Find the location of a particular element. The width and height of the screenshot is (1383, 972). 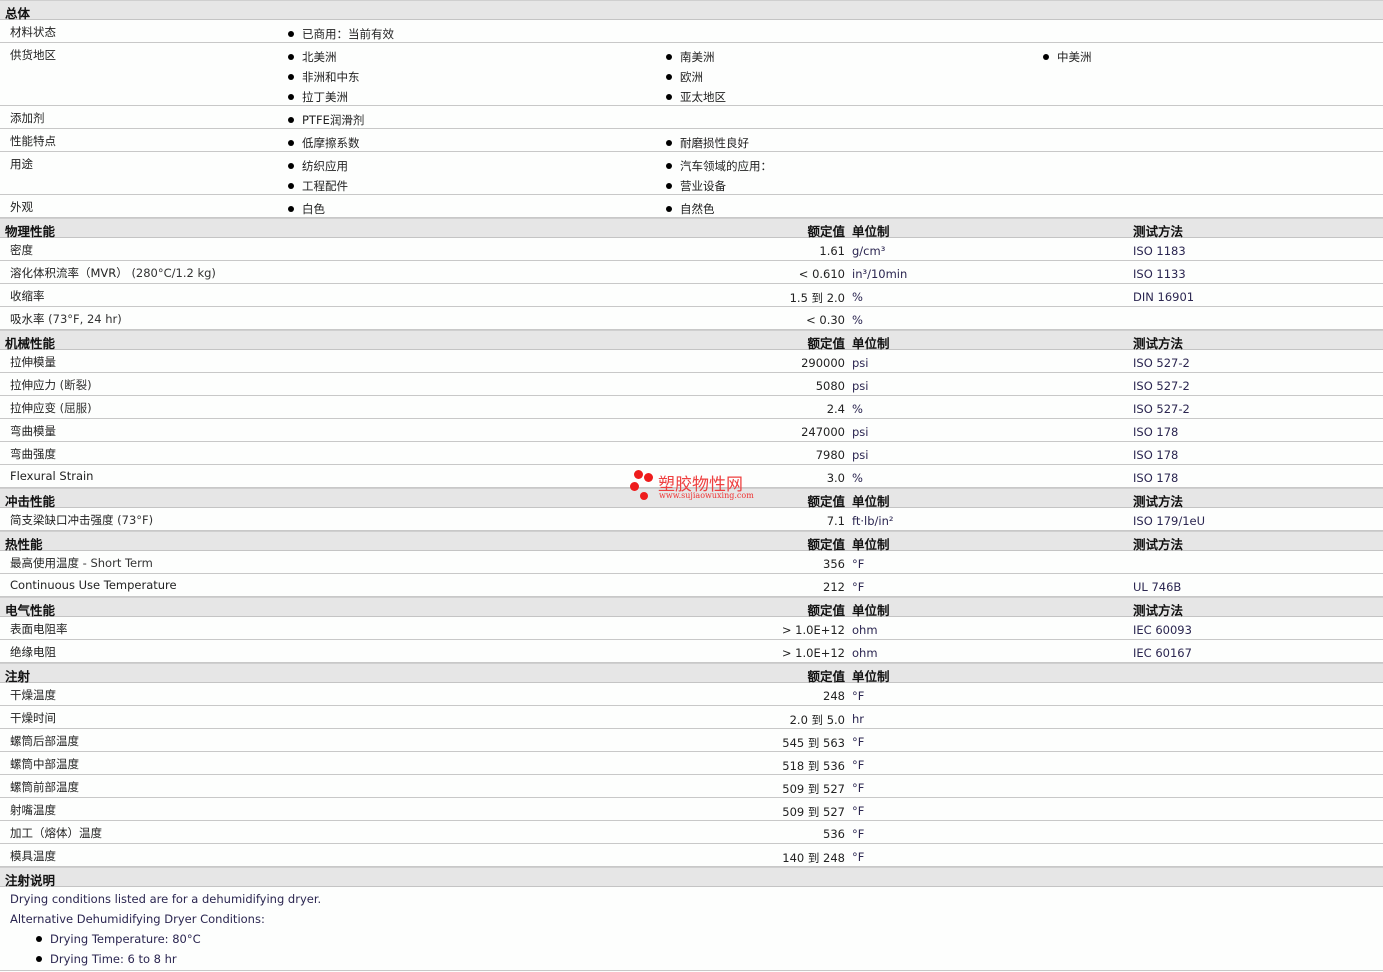

property-label: 弯曲强度 is located at coordinates (33, 454).